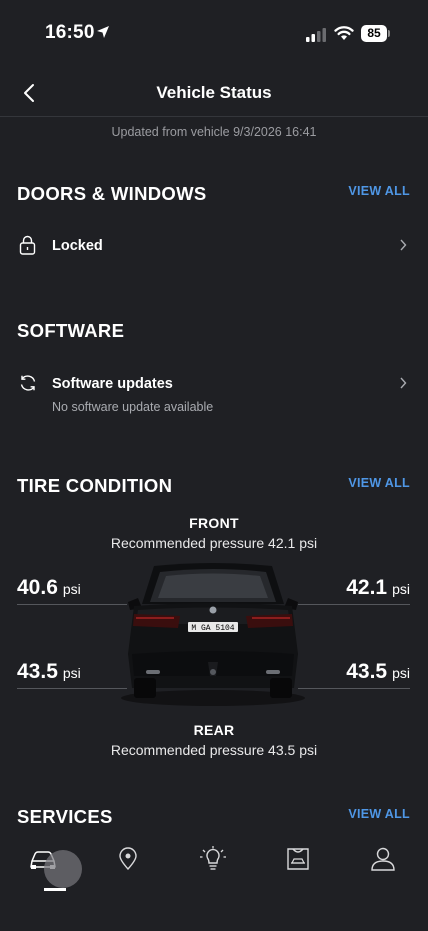  I want to click on software-heading: SOFTWARE, so click(71, 330).